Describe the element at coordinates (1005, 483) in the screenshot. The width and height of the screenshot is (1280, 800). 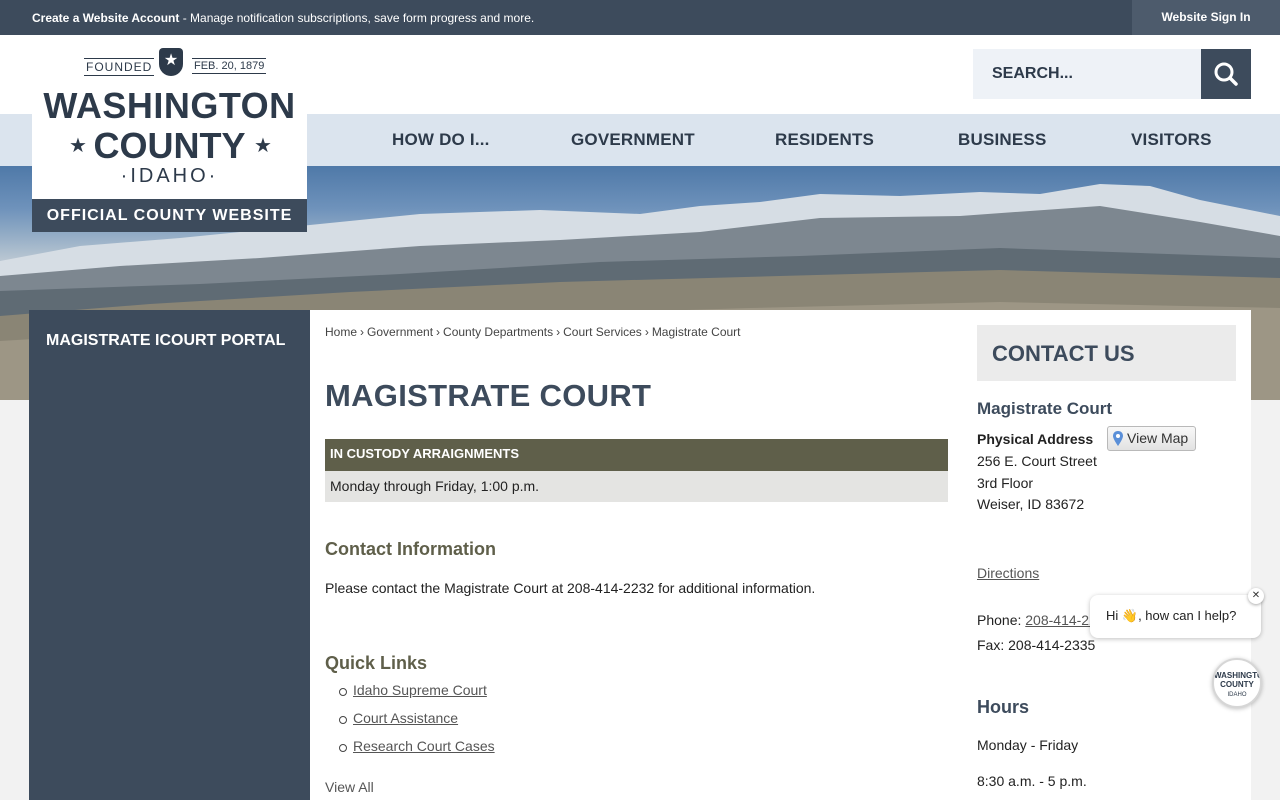
I see `address-line-2: 3rd Floor` at that location.